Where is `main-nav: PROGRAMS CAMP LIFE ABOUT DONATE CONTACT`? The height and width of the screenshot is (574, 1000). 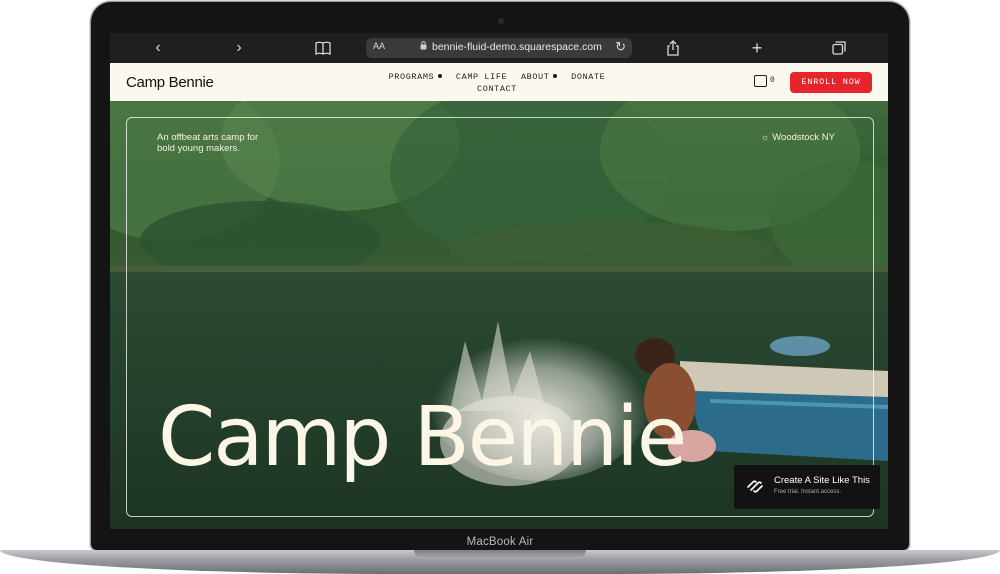 main-nav: PROGRAMS CAMP LIFE ABOUT DONATE CONTACT is located at coordinates (497, 83).